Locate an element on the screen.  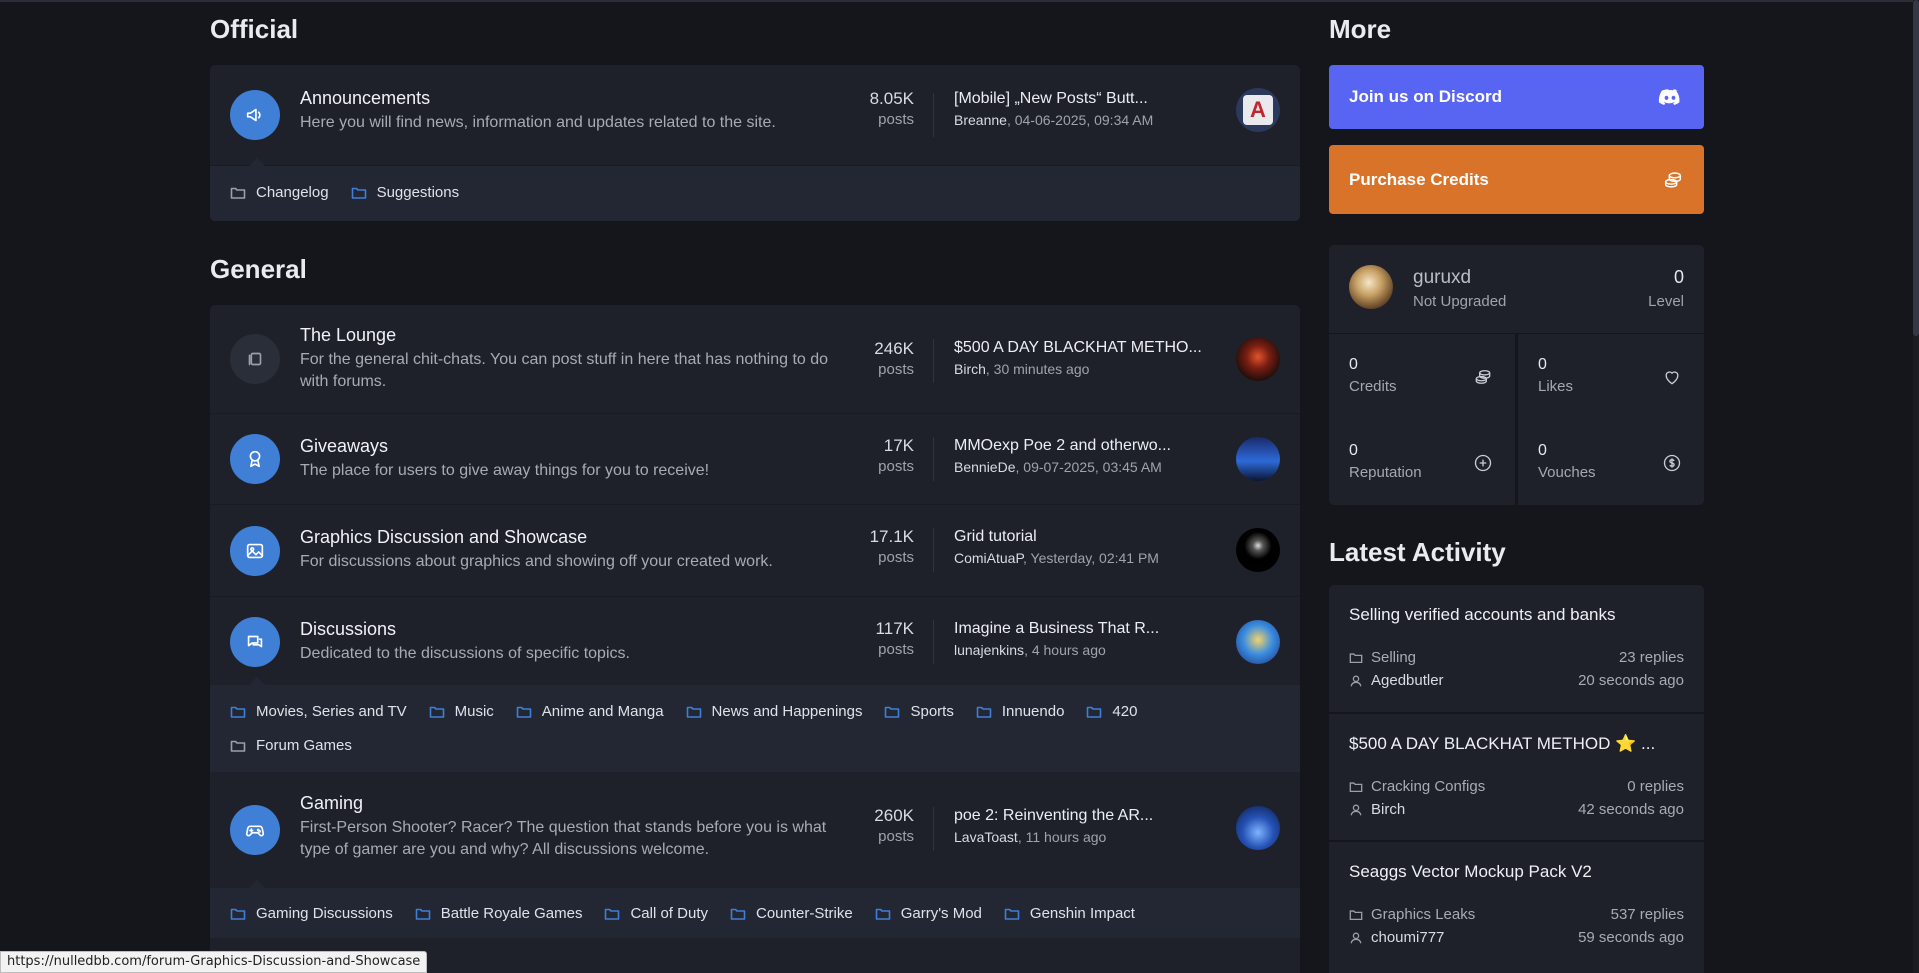
post-count: 17.1K posts is located at coordinates (891, 546).